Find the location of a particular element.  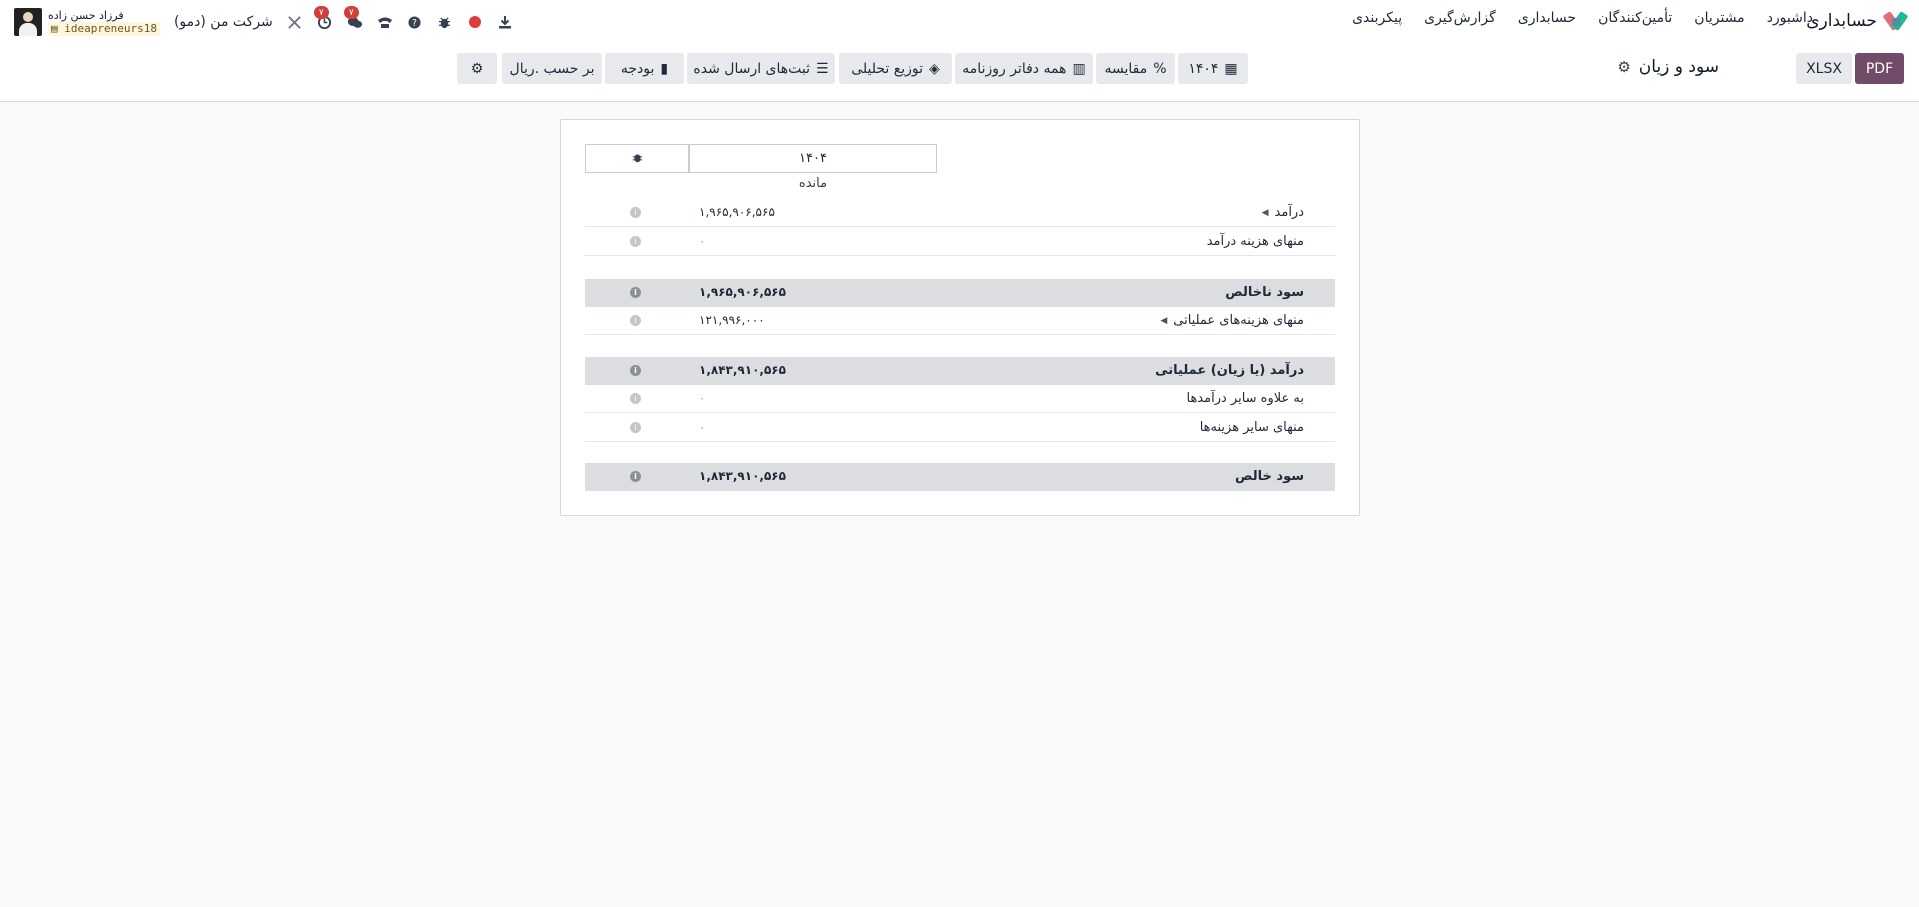

report-row-other-income: به علاوه سایر درآمدها ۰ i is located at coordinates (960, 399).